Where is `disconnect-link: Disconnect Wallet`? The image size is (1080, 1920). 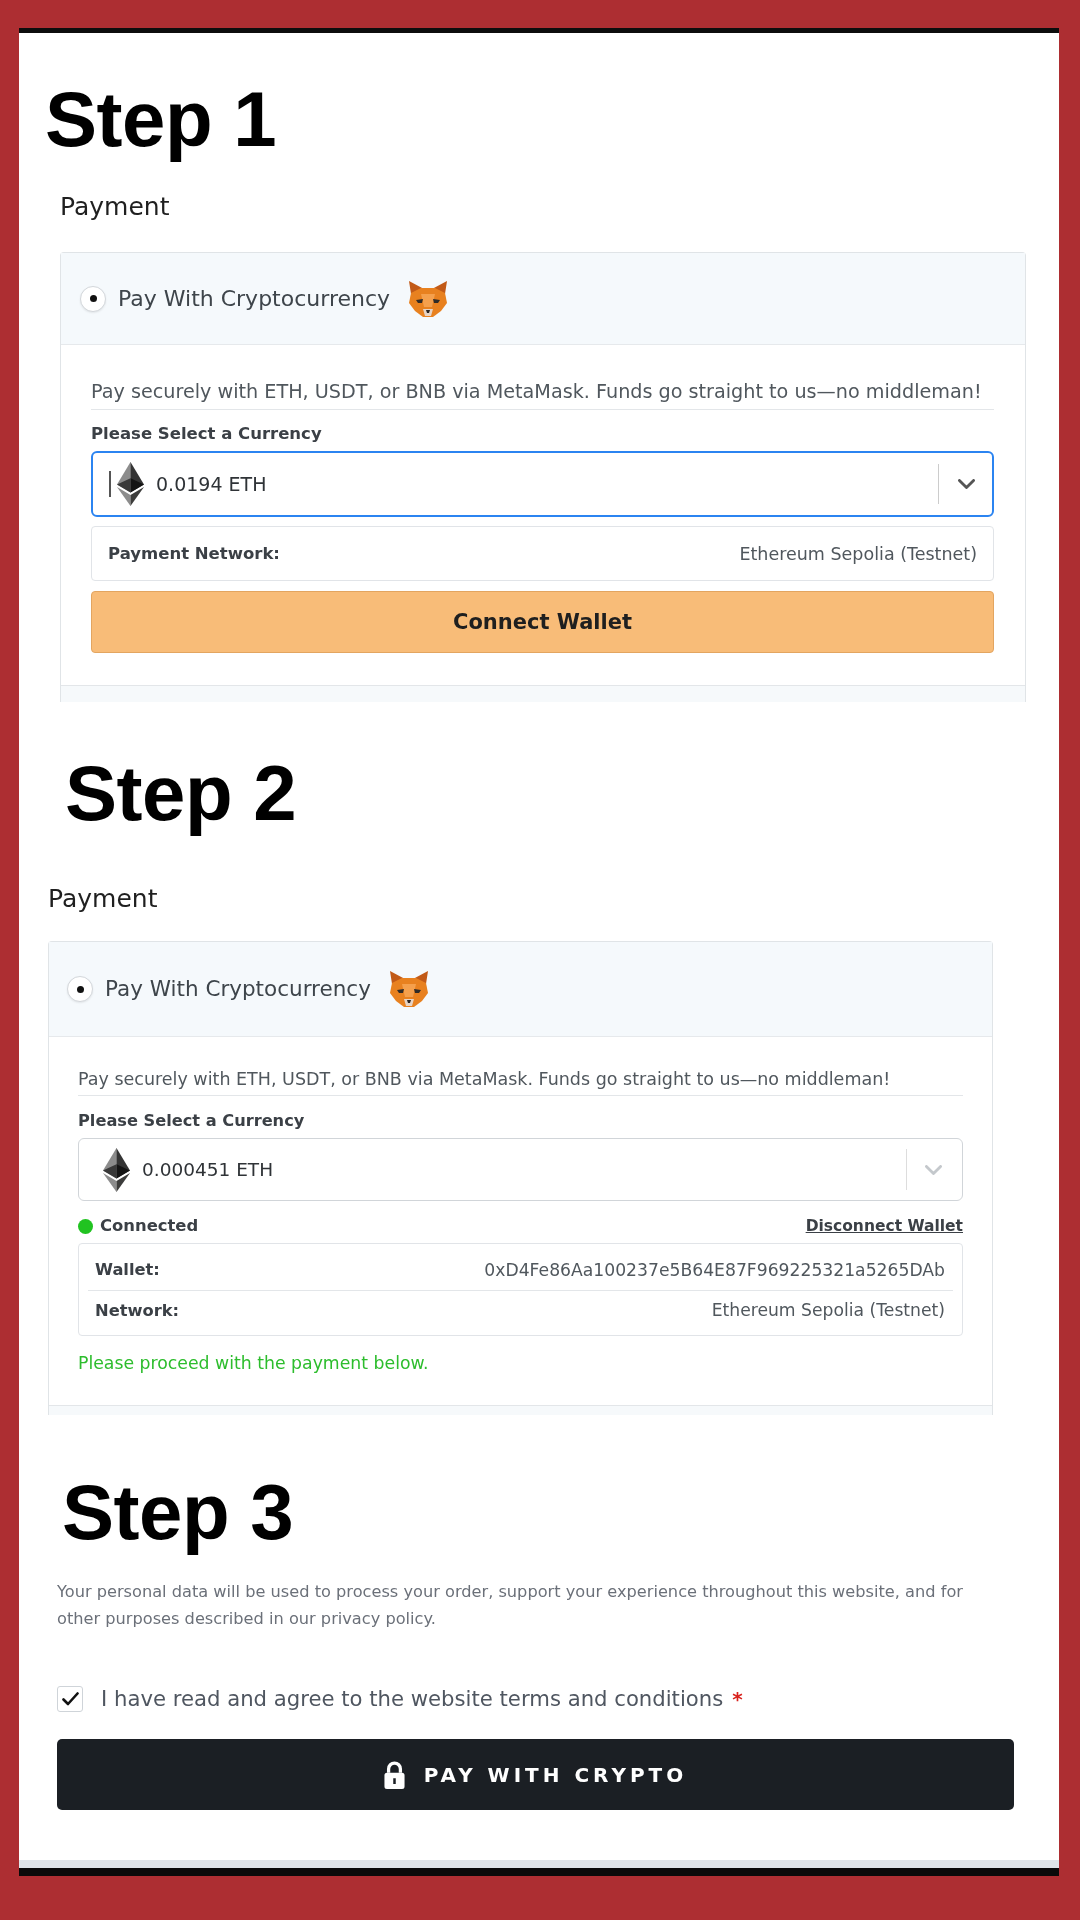
disconnect-link: Disconnect Wallet is located at coordinates (884, 1226).